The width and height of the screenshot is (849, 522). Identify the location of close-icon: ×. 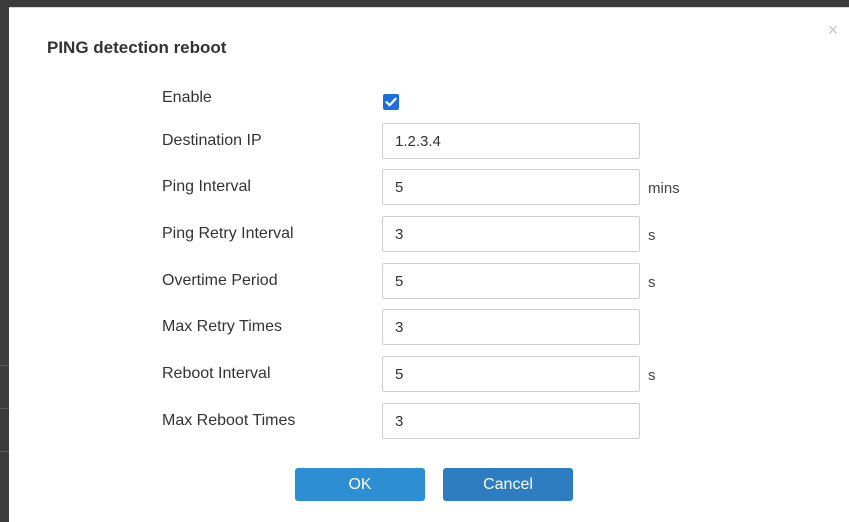
(833, 30).